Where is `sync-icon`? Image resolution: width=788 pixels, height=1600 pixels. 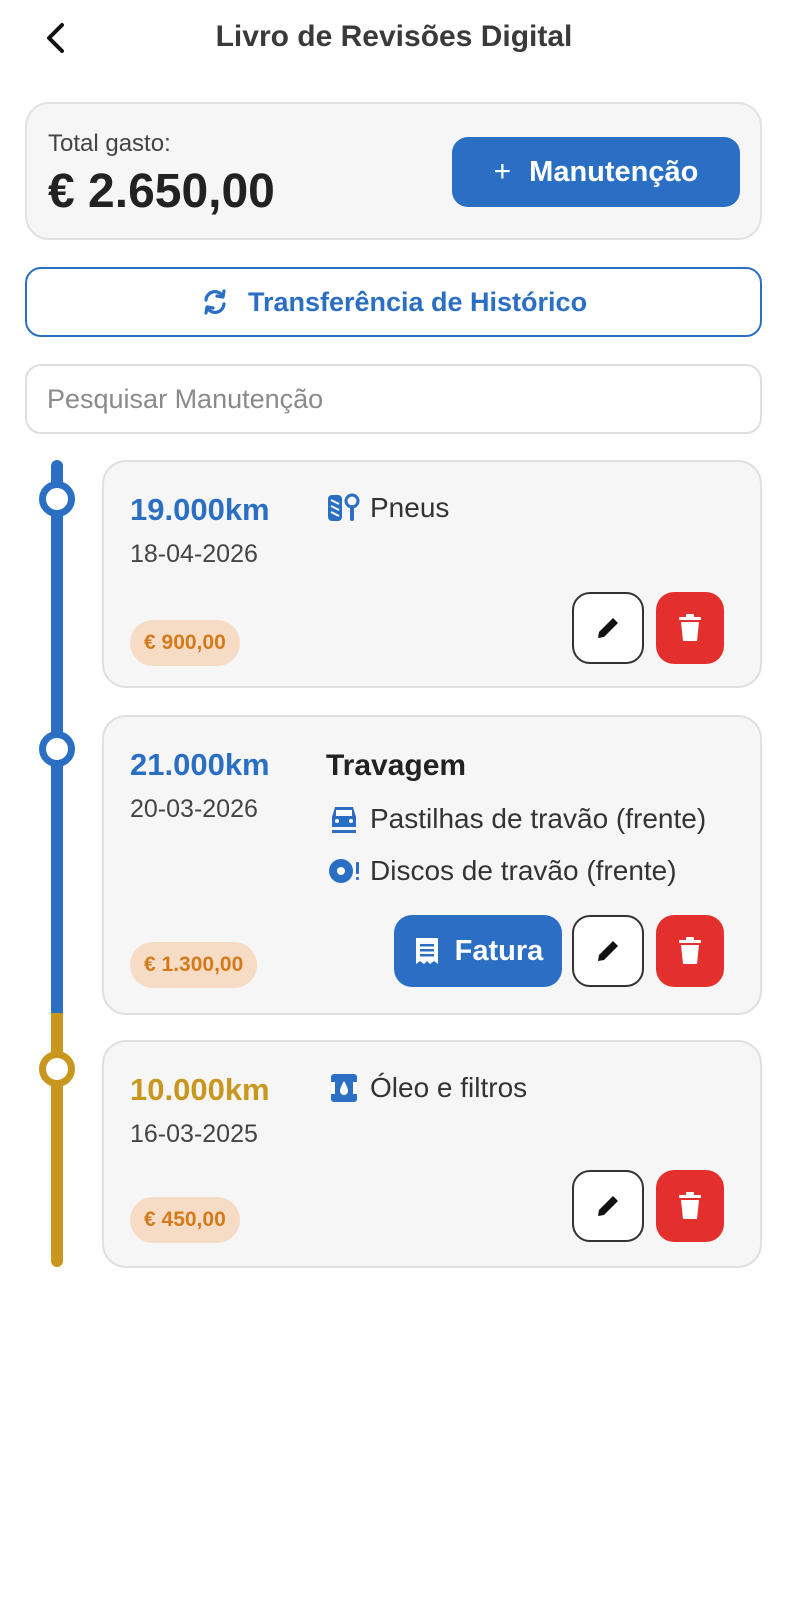 sync-icon is located at coordinates (215, 302).